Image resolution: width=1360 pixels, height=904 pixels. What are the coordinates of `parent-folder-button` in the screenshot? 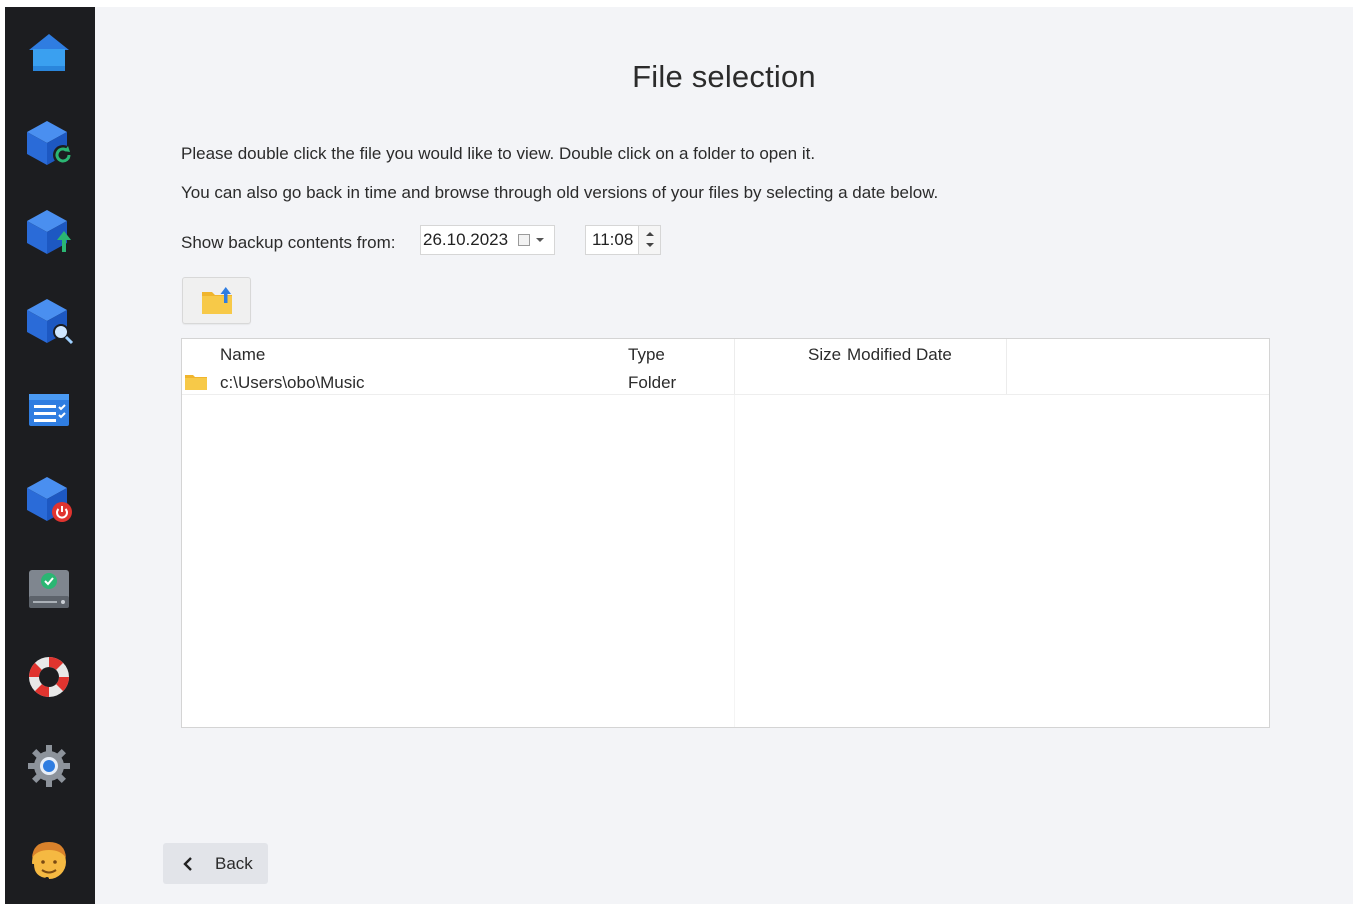 It's located at (216, 300).